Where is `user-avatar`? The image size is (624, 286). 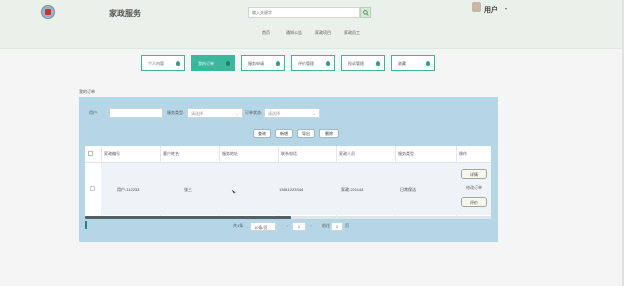 user-avatar is located at coordinates (476, 7).